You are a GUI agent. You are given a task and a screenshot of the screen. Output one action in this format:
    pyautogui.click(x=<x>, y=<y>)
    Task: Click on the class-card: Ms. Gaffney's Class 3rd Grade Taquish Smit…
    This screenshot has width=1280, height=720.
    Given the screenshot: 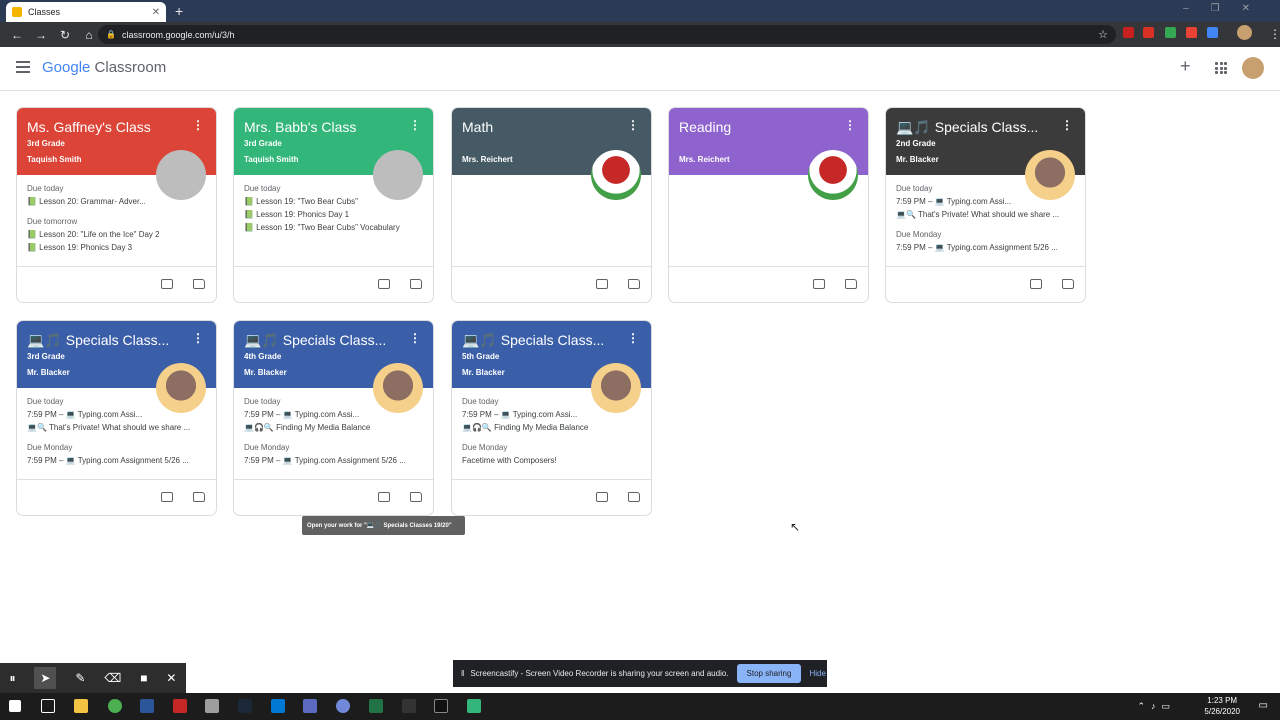 What is the action you would take?
    pyautogui.click(x=116, y=205)
    